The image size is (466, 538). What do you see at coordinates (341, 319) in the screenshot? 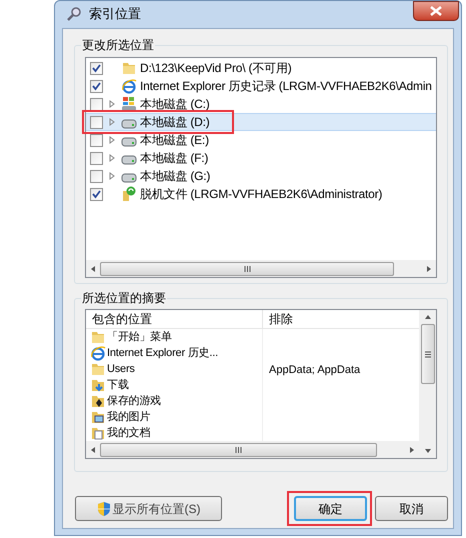
I see `column-header: 排除` at bounding box center [341, 319].